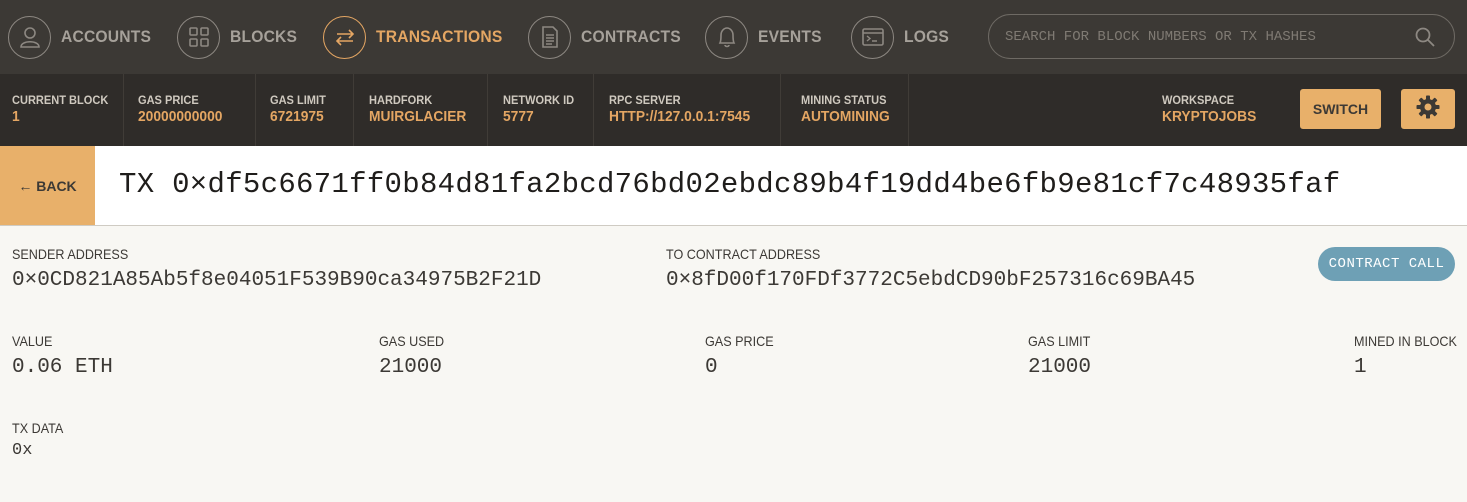  What do you see at coordinates (297, 116) in the screenshot?
I see `stat-value: 6721975` at bounding box center [297, 116].